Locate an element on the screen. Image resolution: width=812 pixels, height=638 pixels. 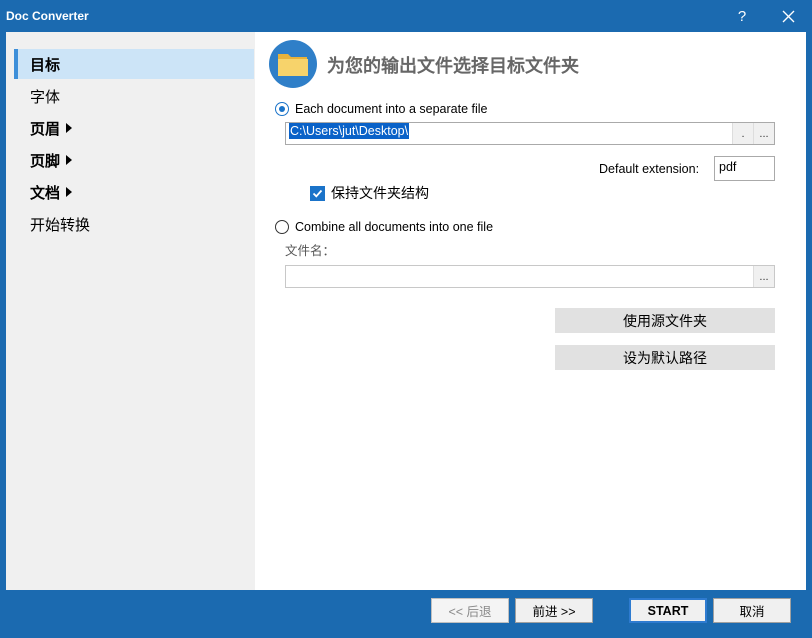
close-button is located at coordinates (788, 16).